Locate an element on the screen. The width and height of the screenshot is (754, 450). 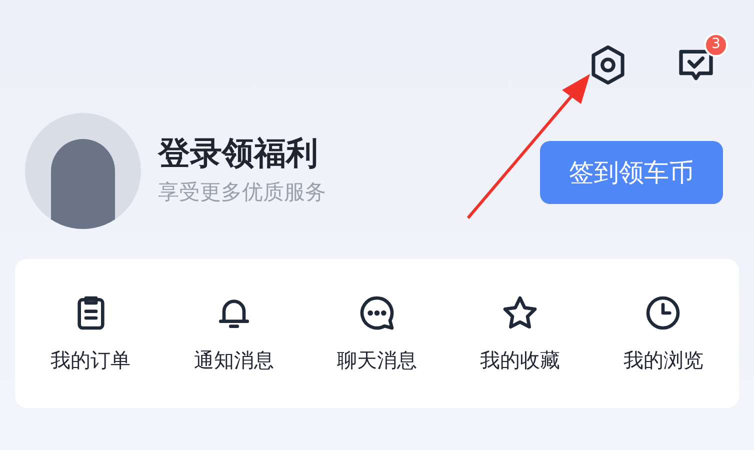
notification-badge: 3 is located at coordinates (716, 44).